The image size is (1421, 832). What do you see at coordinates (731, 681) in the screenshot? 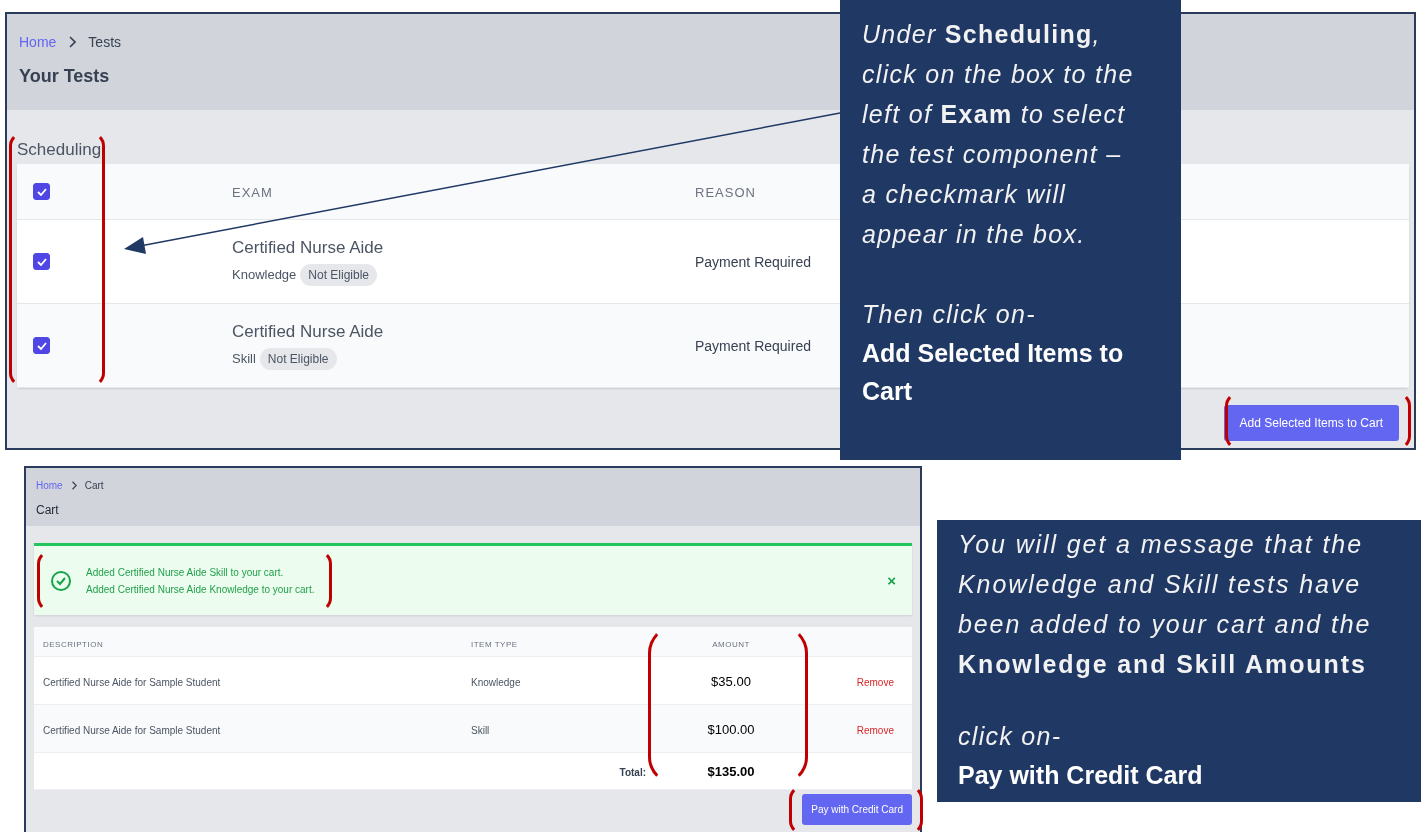
I see `amount-cell: $35.00` at bounding box center [731, 681].